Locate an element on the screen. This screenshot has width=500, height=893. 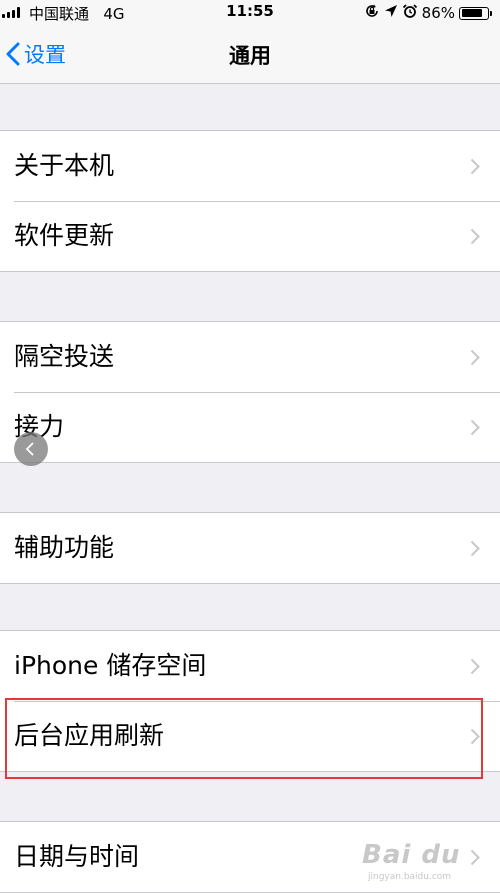
highlight-box is located at coordinates (244, 738).